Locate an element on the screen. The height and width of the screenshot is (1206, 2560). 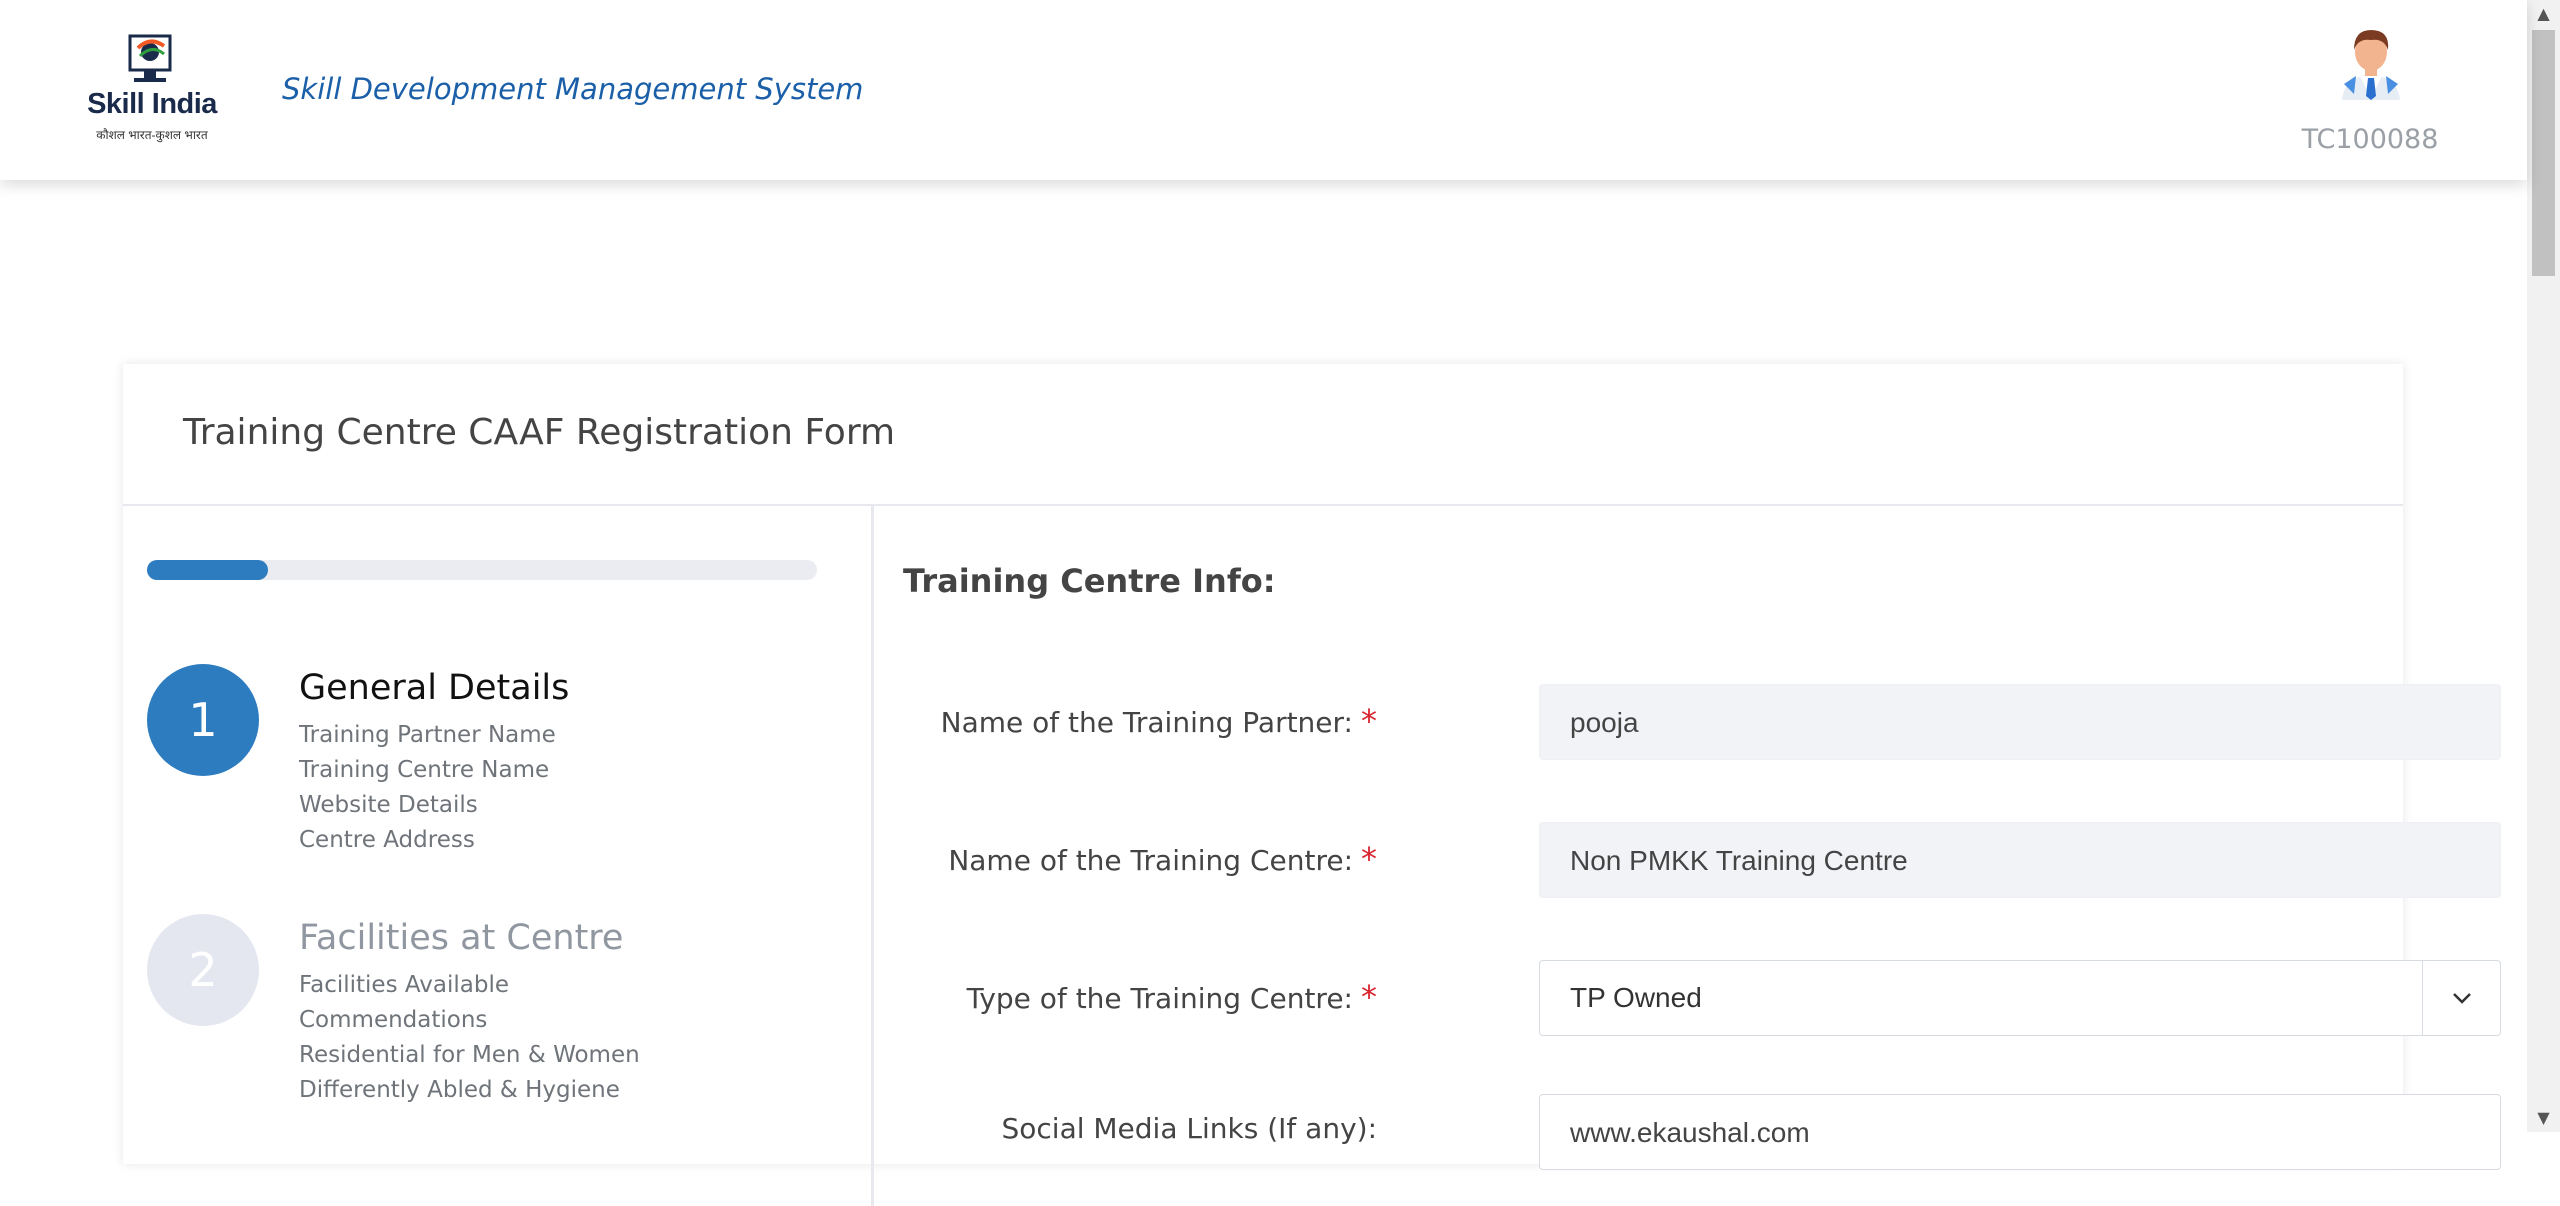
step-item: Training Centre Name is located at coordinates (424, 770).